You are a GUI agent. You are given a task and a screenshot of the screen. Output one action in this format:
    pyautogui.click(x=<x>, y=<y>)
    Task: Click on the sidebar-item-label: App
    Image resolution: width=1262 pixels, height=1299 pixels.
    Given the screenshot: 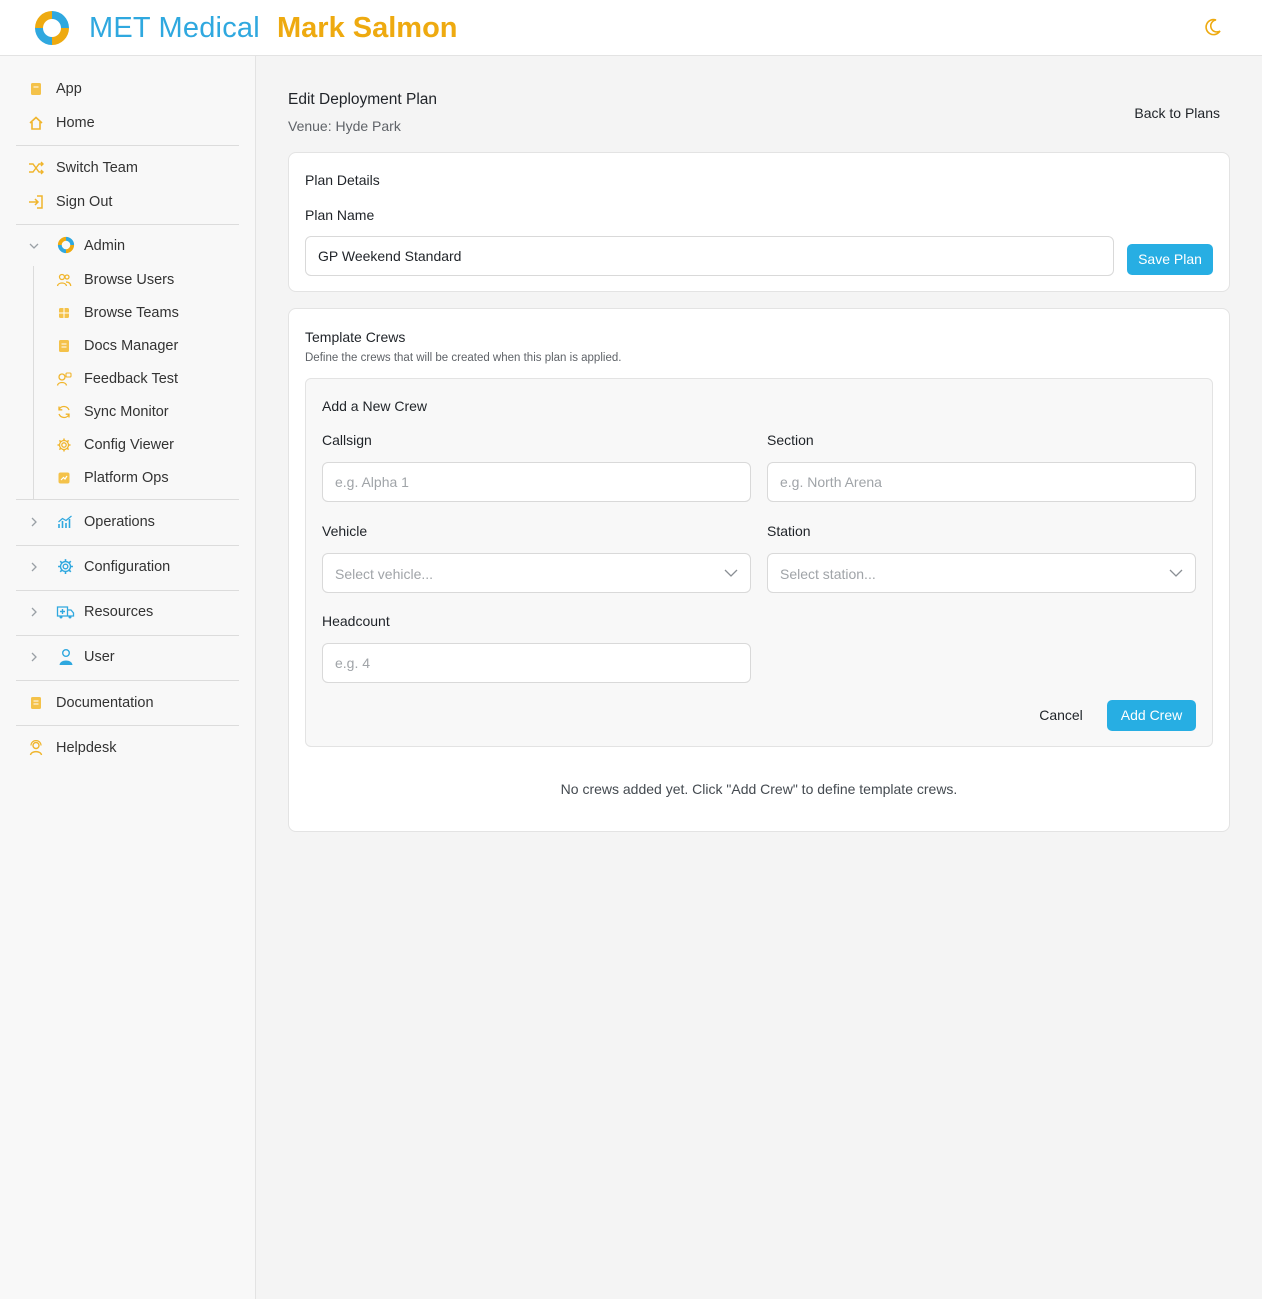 What is the action you would take?
    pyautogui.click(x=69, y=89)
    